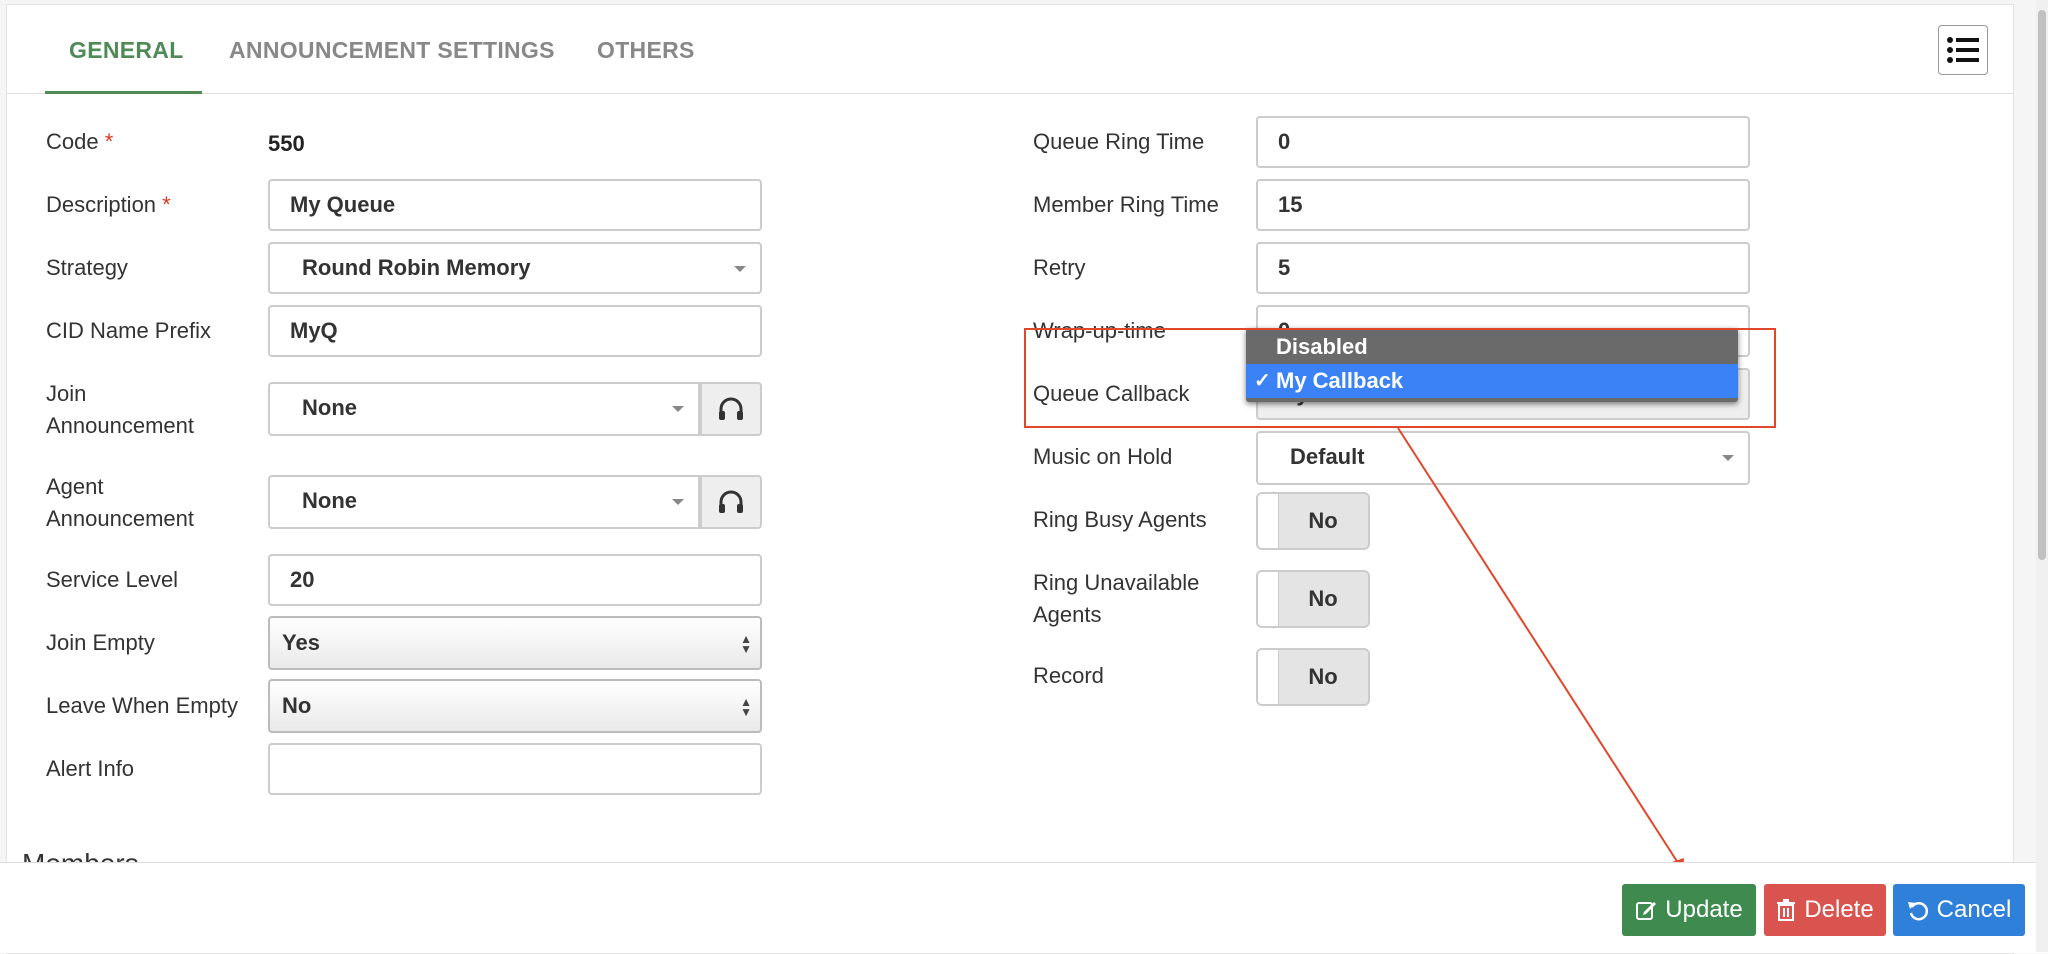 The width and height of the screenshot is (2048, 954). I want to click on active-tab-indicator, so click(123, 92).